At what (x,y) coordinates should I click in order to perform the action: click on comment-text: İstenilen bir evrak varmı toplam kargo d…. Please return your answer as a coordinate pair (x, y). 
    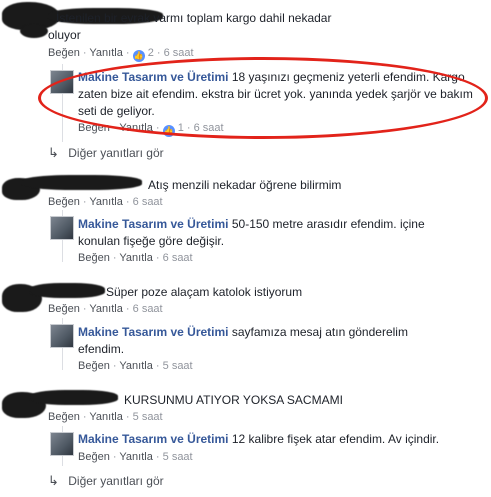
    Looking at the image, I should click on (190, 26).